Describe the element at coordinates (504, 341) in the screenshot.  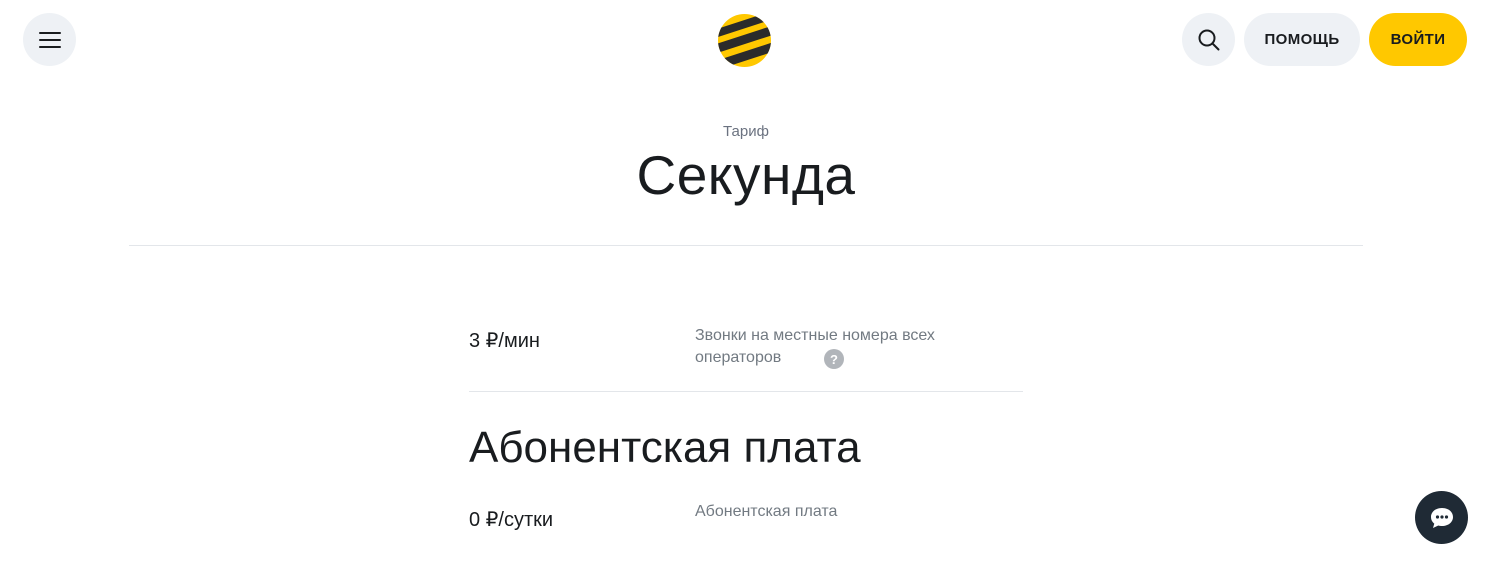
I see `calls-price: 3 ₽/мин` at that location.